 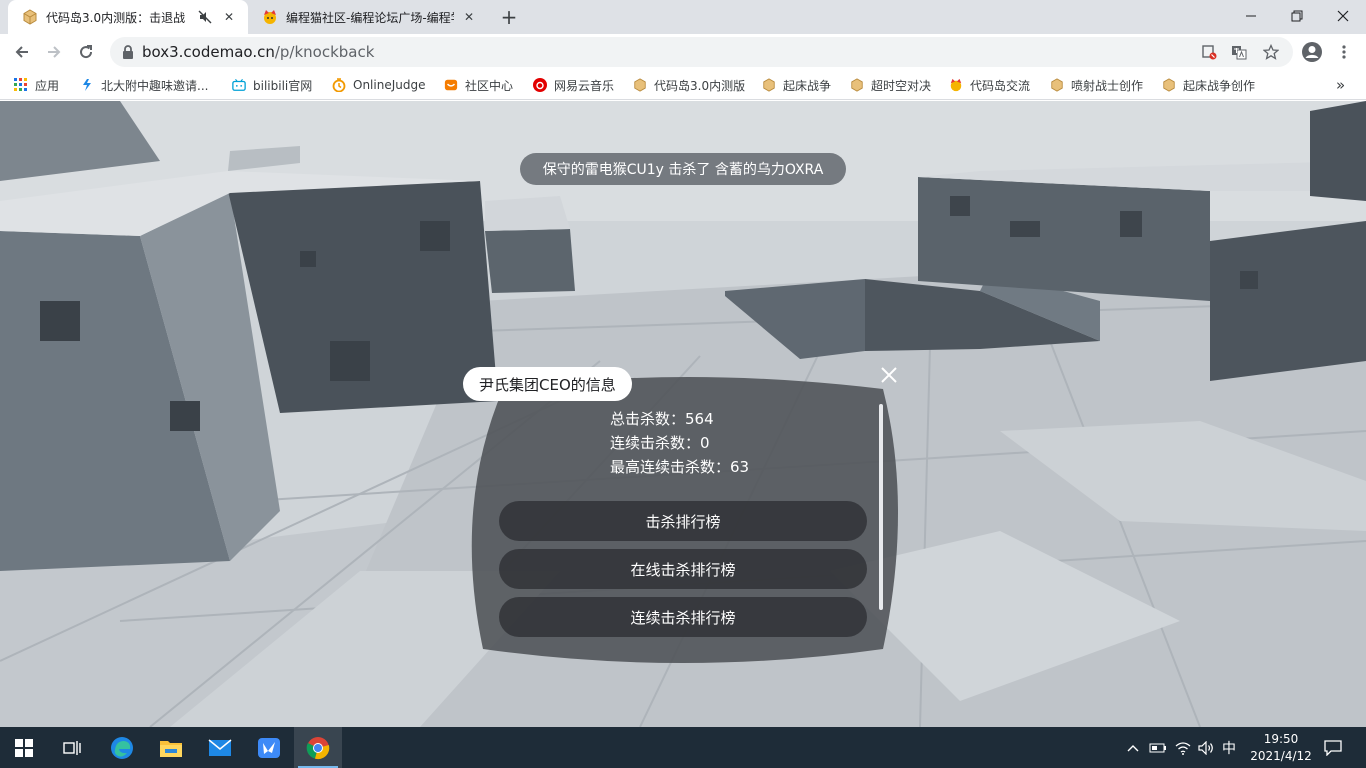 I want to click on netease-music-icon, so click(x=540, y=85).